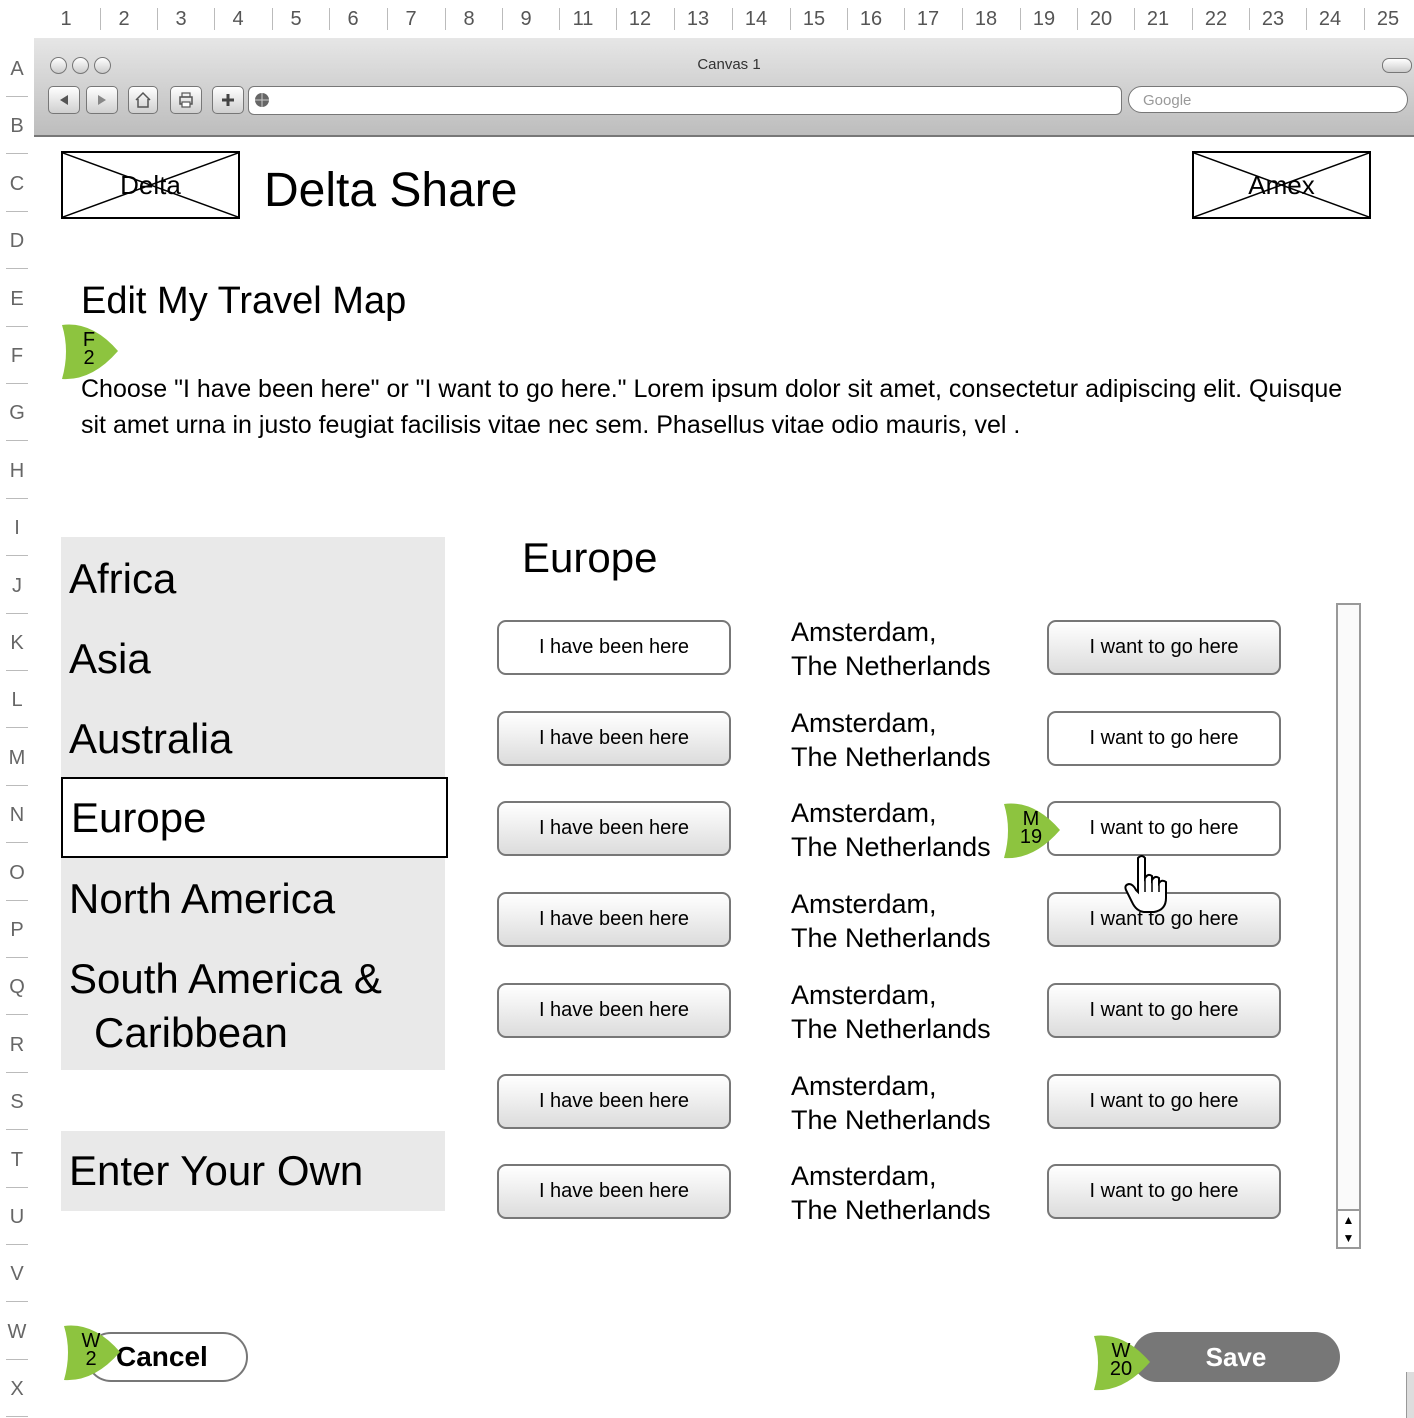 The width and height of the screenshot is (1414, 1418). I want to click on print-button, so click(186, 100).